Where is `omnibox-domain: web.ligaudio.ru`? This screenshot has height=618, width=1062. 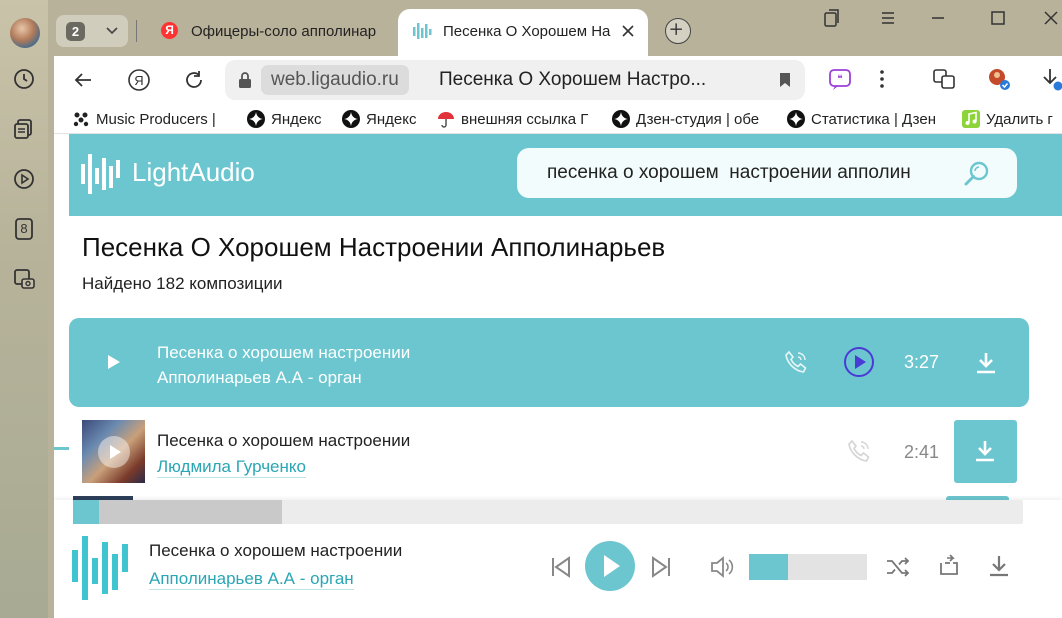
omnibox-domain: web.ligaudio.ru is located at coordinates (335, 80).